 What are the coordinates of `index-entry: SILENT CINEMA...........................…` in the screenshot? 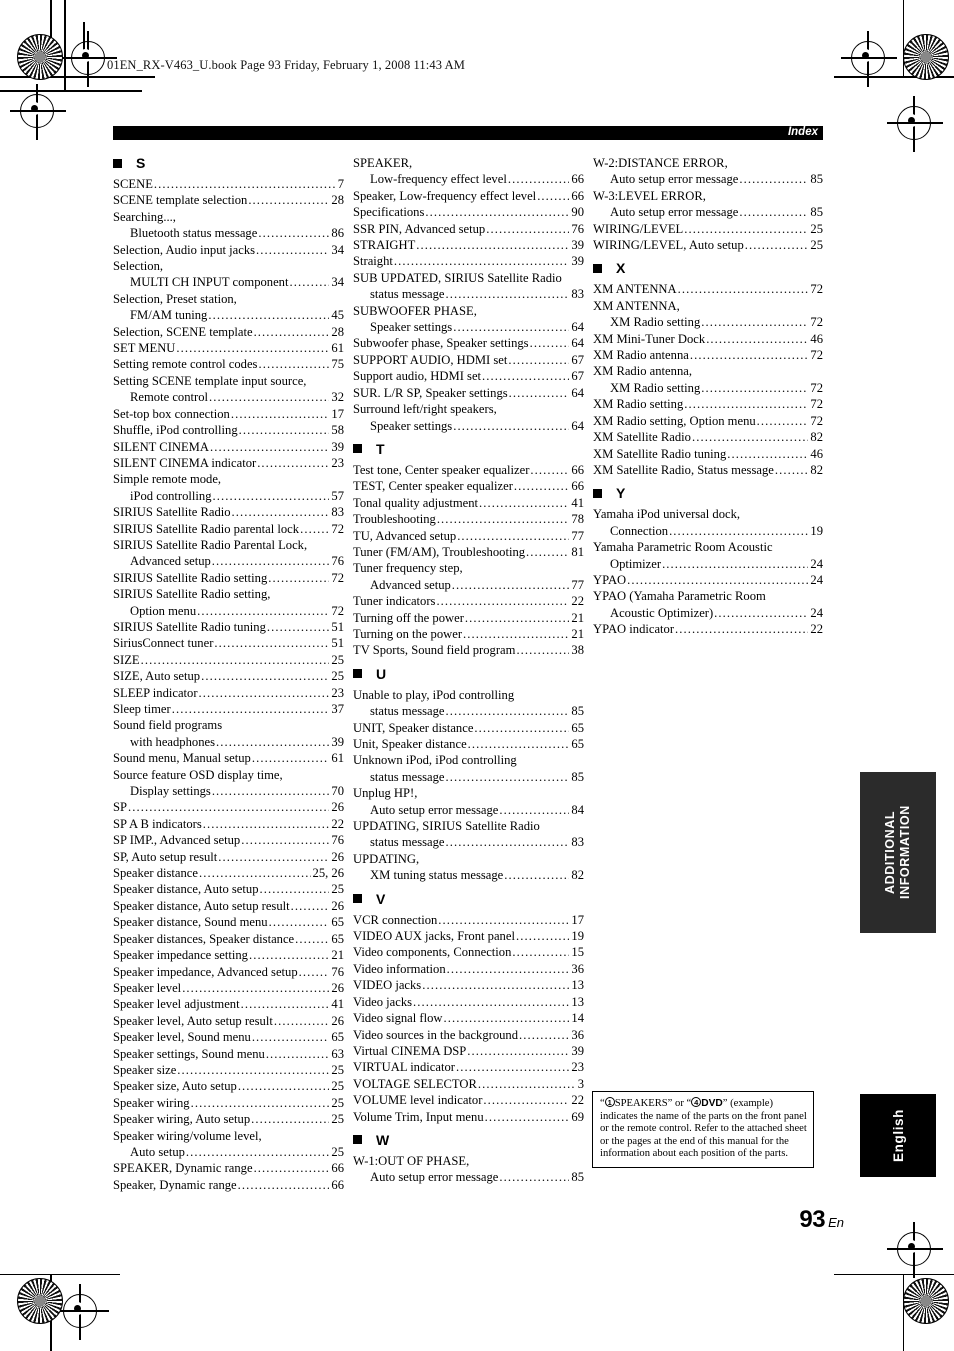 It's located at (228, 447).